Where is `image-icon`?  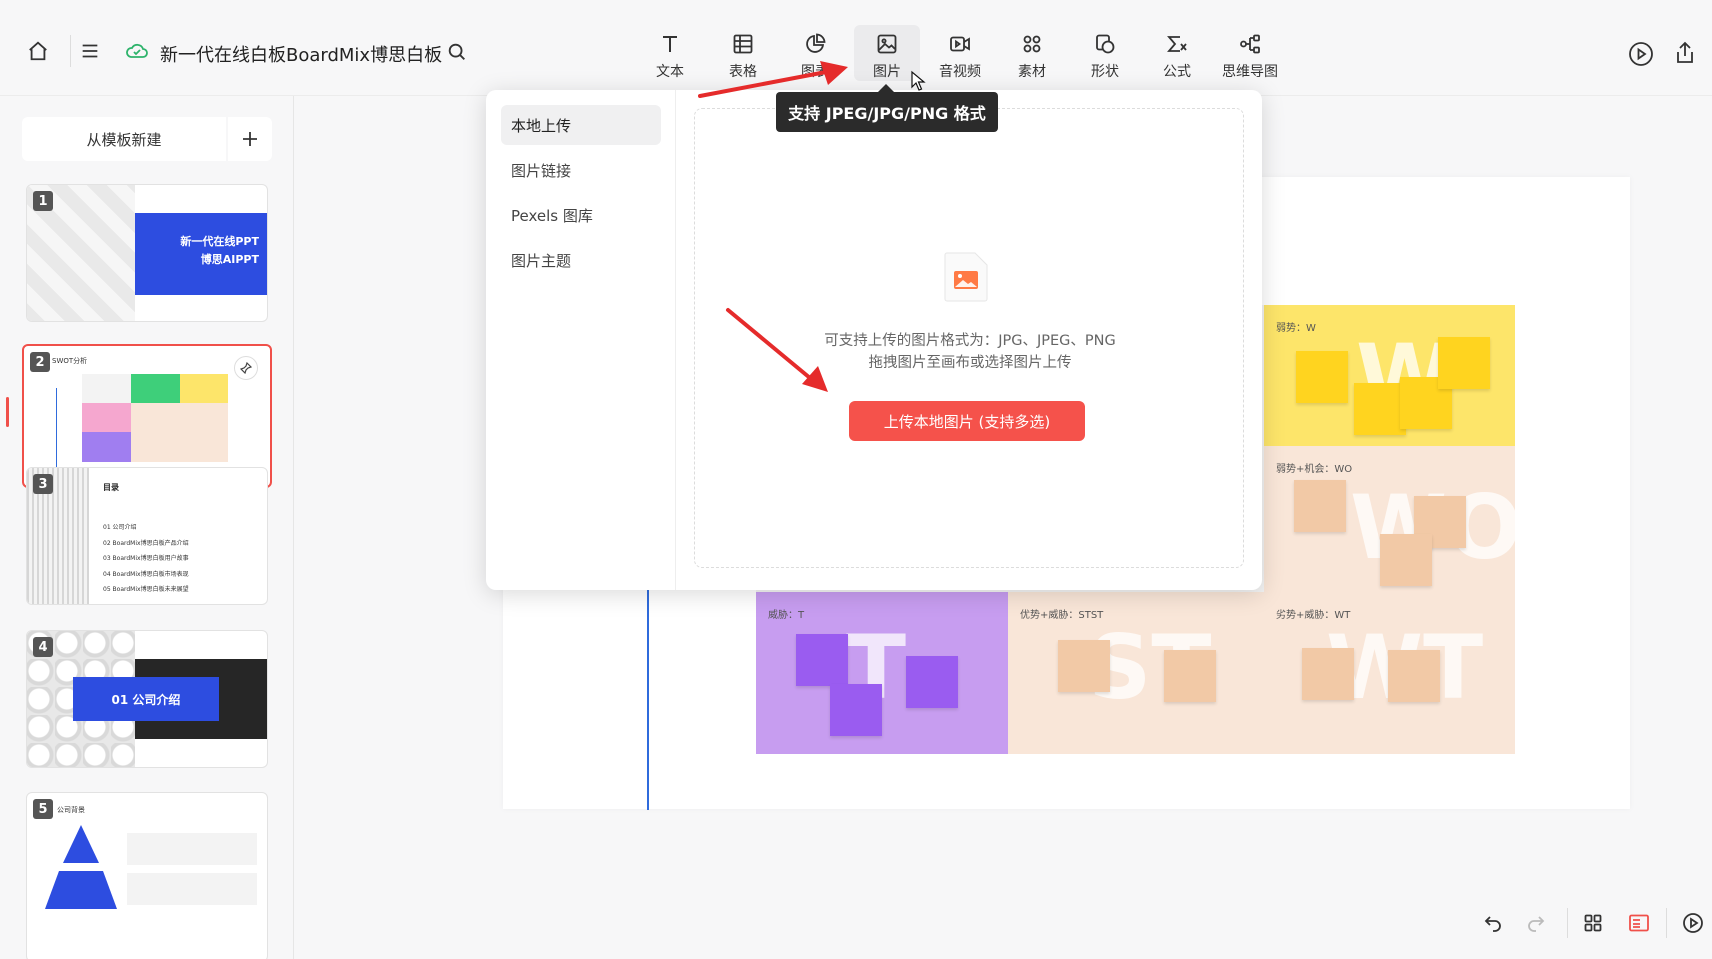 image-icon is located at coordinates (887, 44).